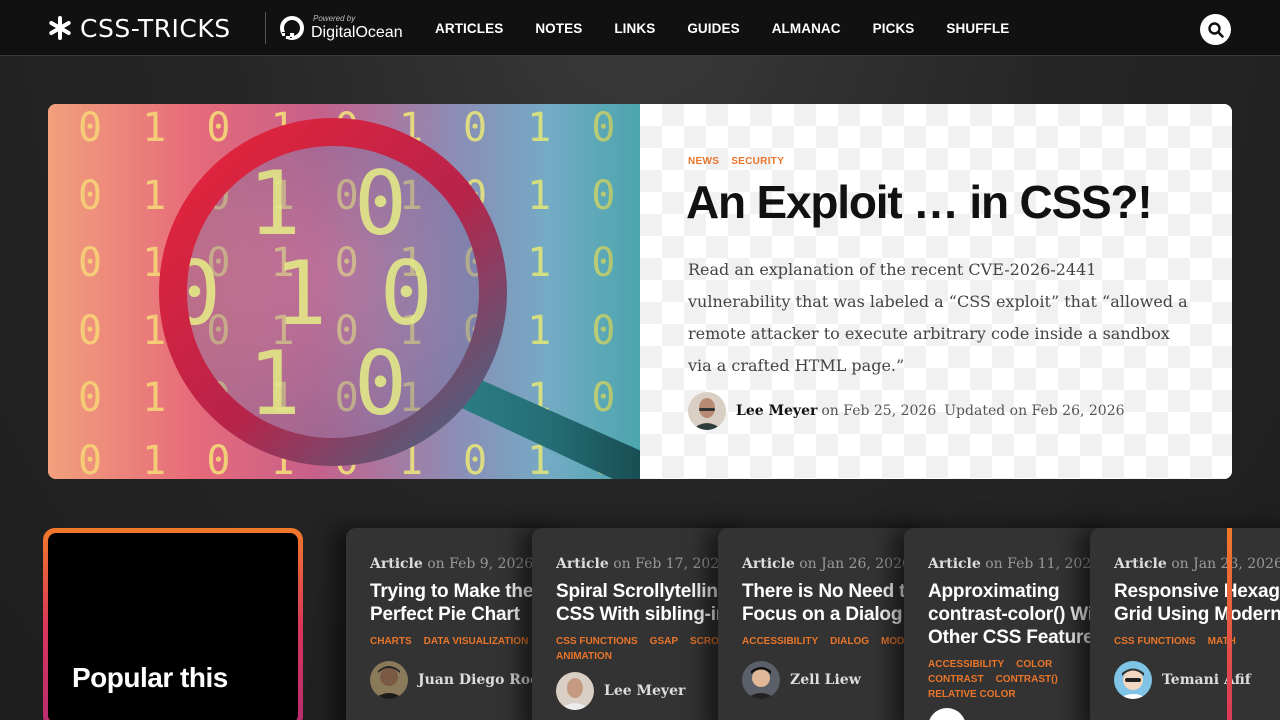 The image size is (1280, 720). What do you see at coordinates (584, 656) in the screenshot?
I see `tag-animation: ANIMATION` at bounding box center [584, 656].